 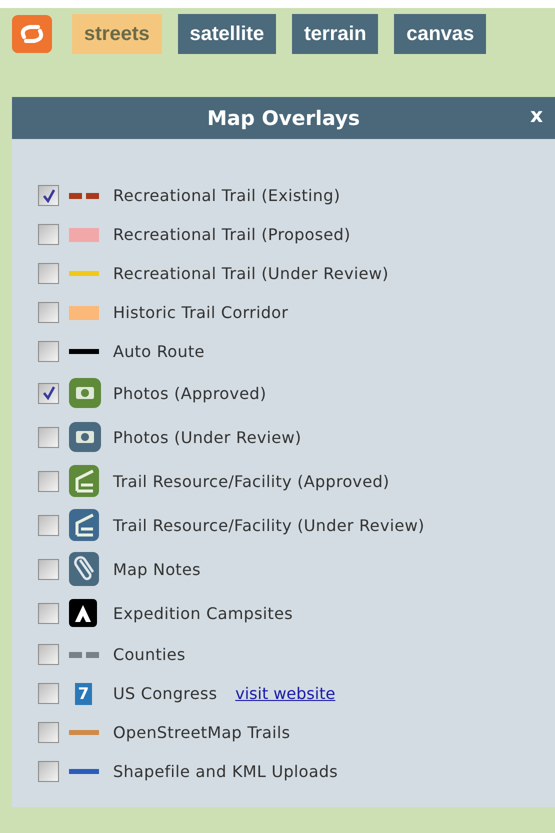 I want to click on overlay-label: Trail Resource/Facility (Under Review), so click(x=269, y=525).